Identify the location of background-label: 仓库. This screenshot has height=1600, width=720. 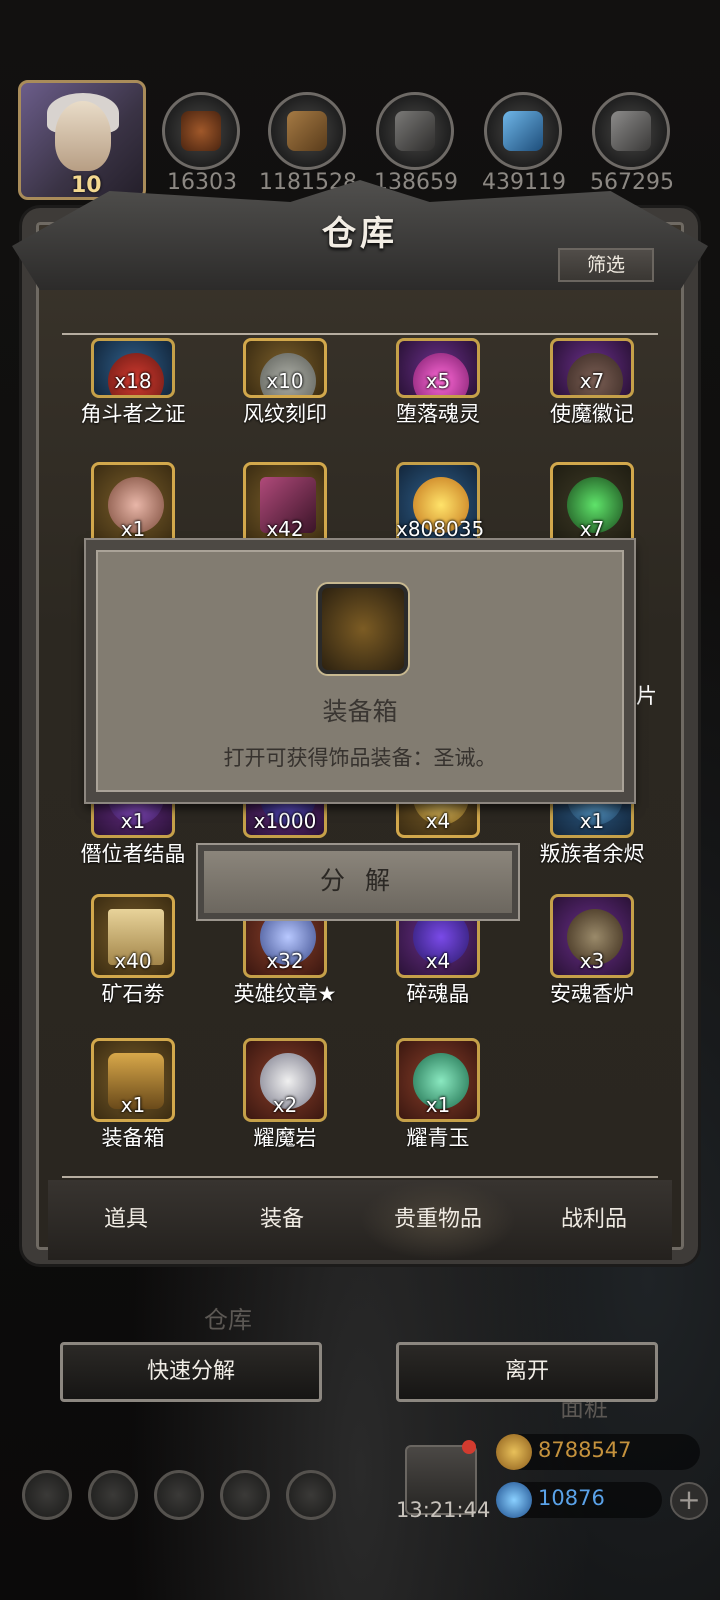
(228, 1320).